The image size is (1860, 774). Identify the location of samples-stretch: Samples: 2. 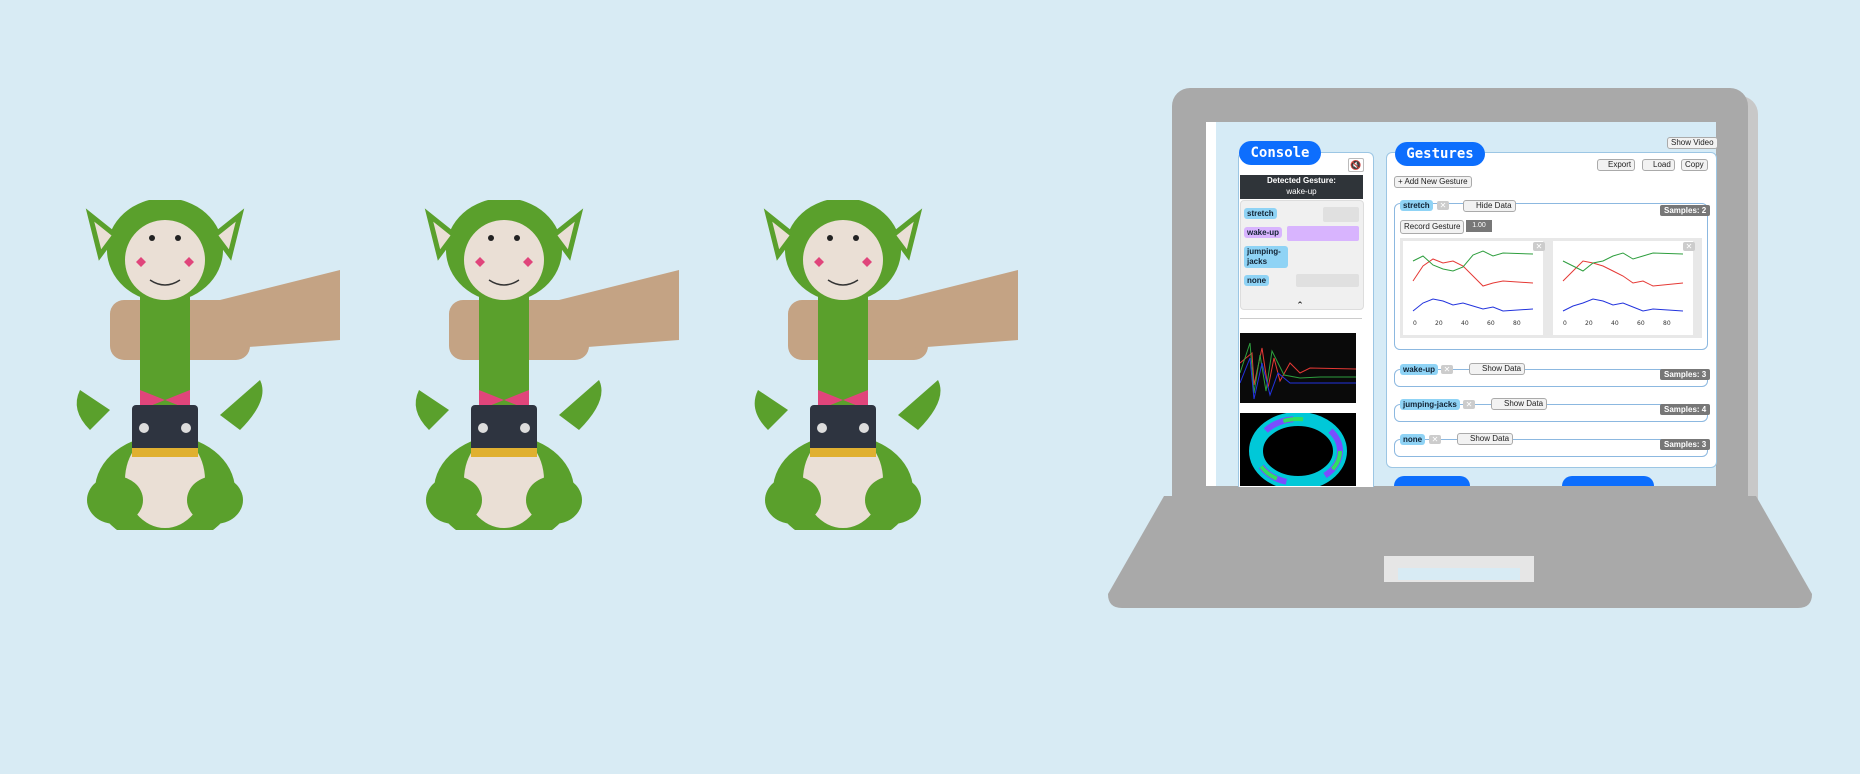
(1685, 210).